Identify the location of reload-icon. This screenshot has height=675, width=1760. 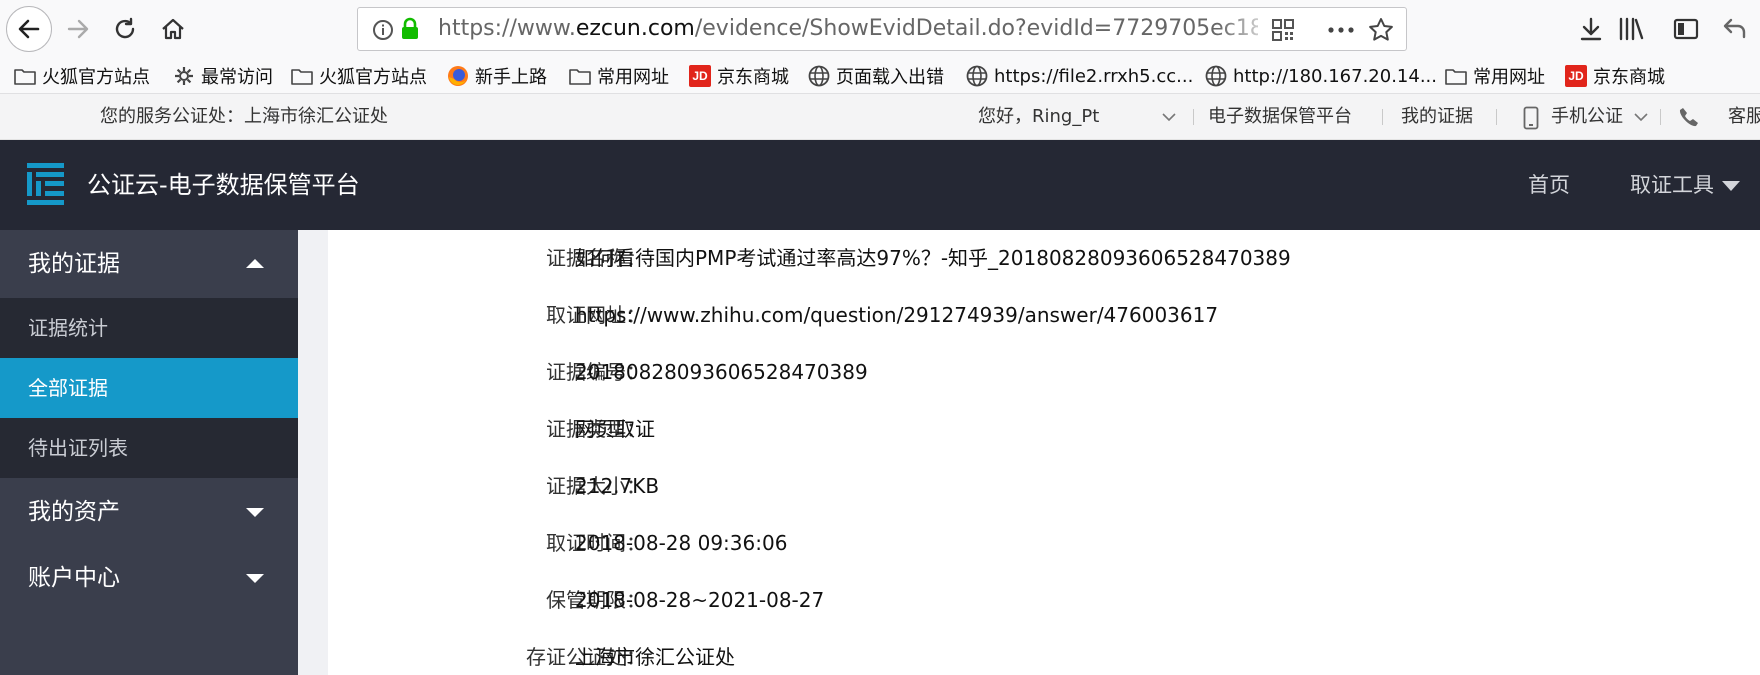
(125, 28).